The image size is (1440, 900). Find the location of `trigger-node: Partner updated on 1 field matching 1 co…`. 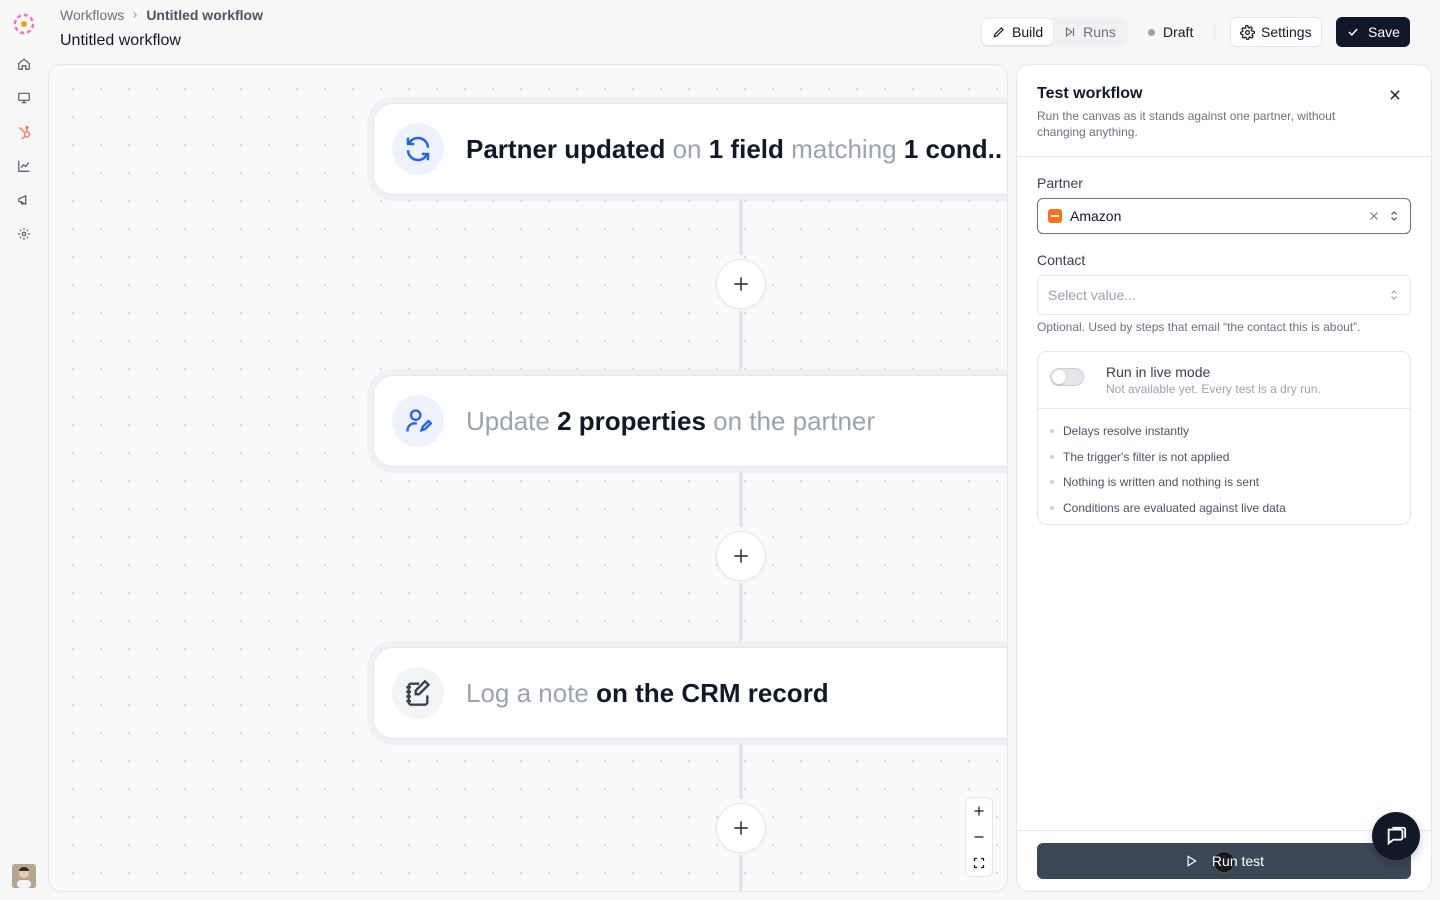

trigger-node: Partner updated on 1 field matching 1 co… is located at coordinates (690, 149).